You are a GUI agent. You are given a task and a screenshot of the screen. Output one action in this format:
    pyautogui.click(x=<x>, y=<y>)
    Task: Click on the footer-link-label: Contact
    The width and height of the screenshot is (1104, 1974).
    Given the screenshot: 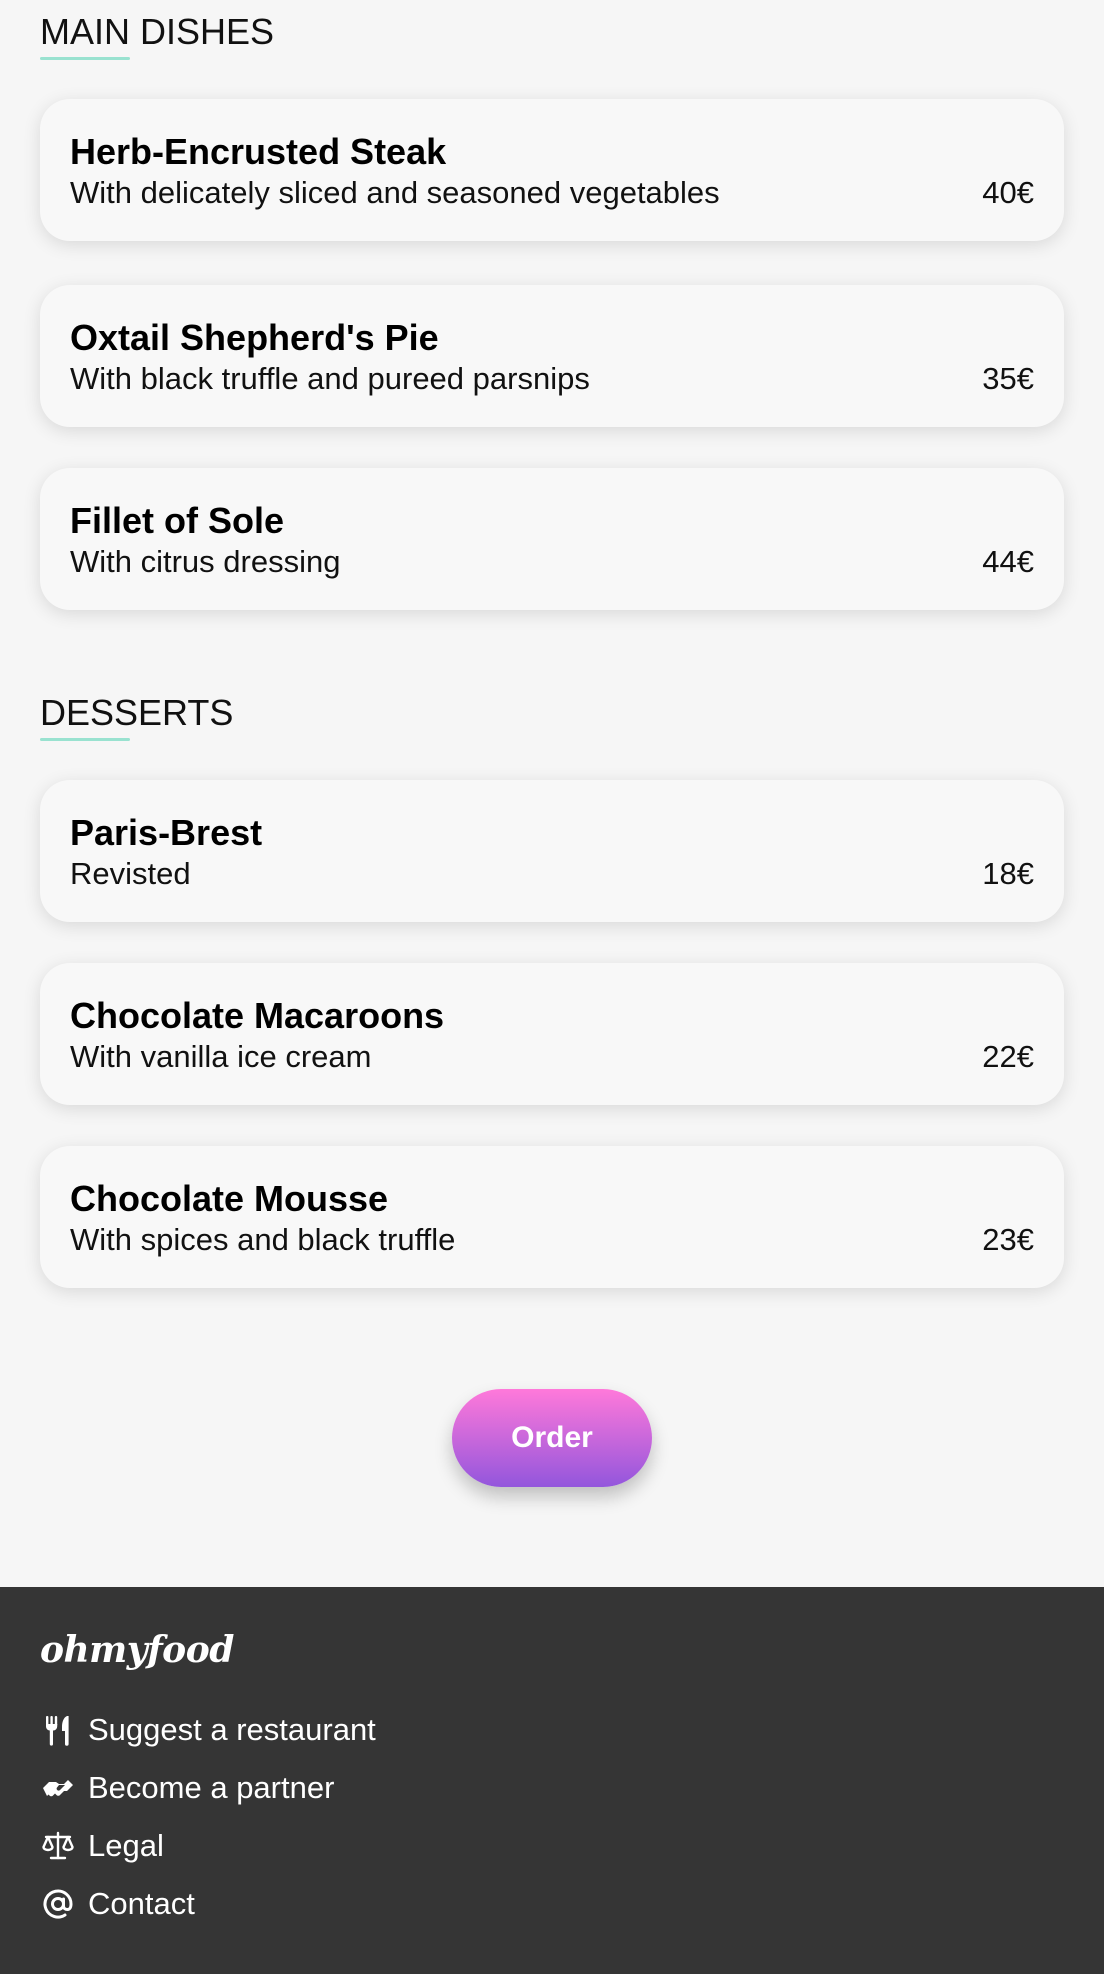 What is the action you would take?
    pyautogui.click(x=141, y=1903)
    